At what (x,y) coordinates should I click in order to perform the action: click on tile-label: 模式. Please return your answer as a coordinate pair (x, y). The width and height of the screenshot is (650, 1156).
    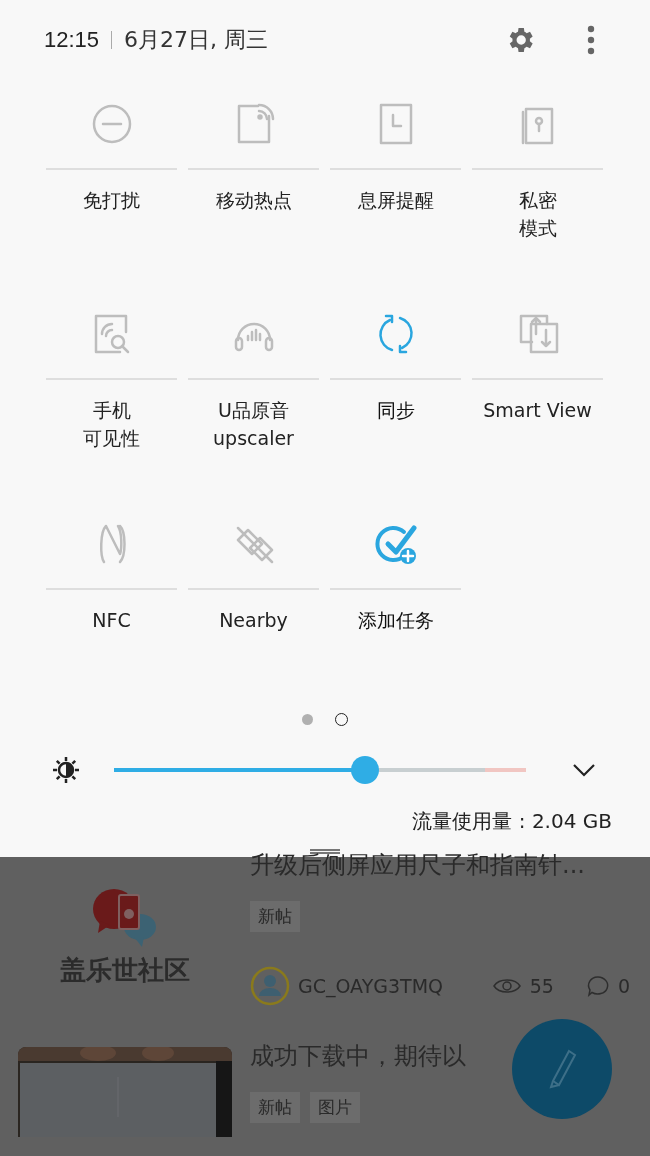
    Looking at the image, I should click on (537, 228).